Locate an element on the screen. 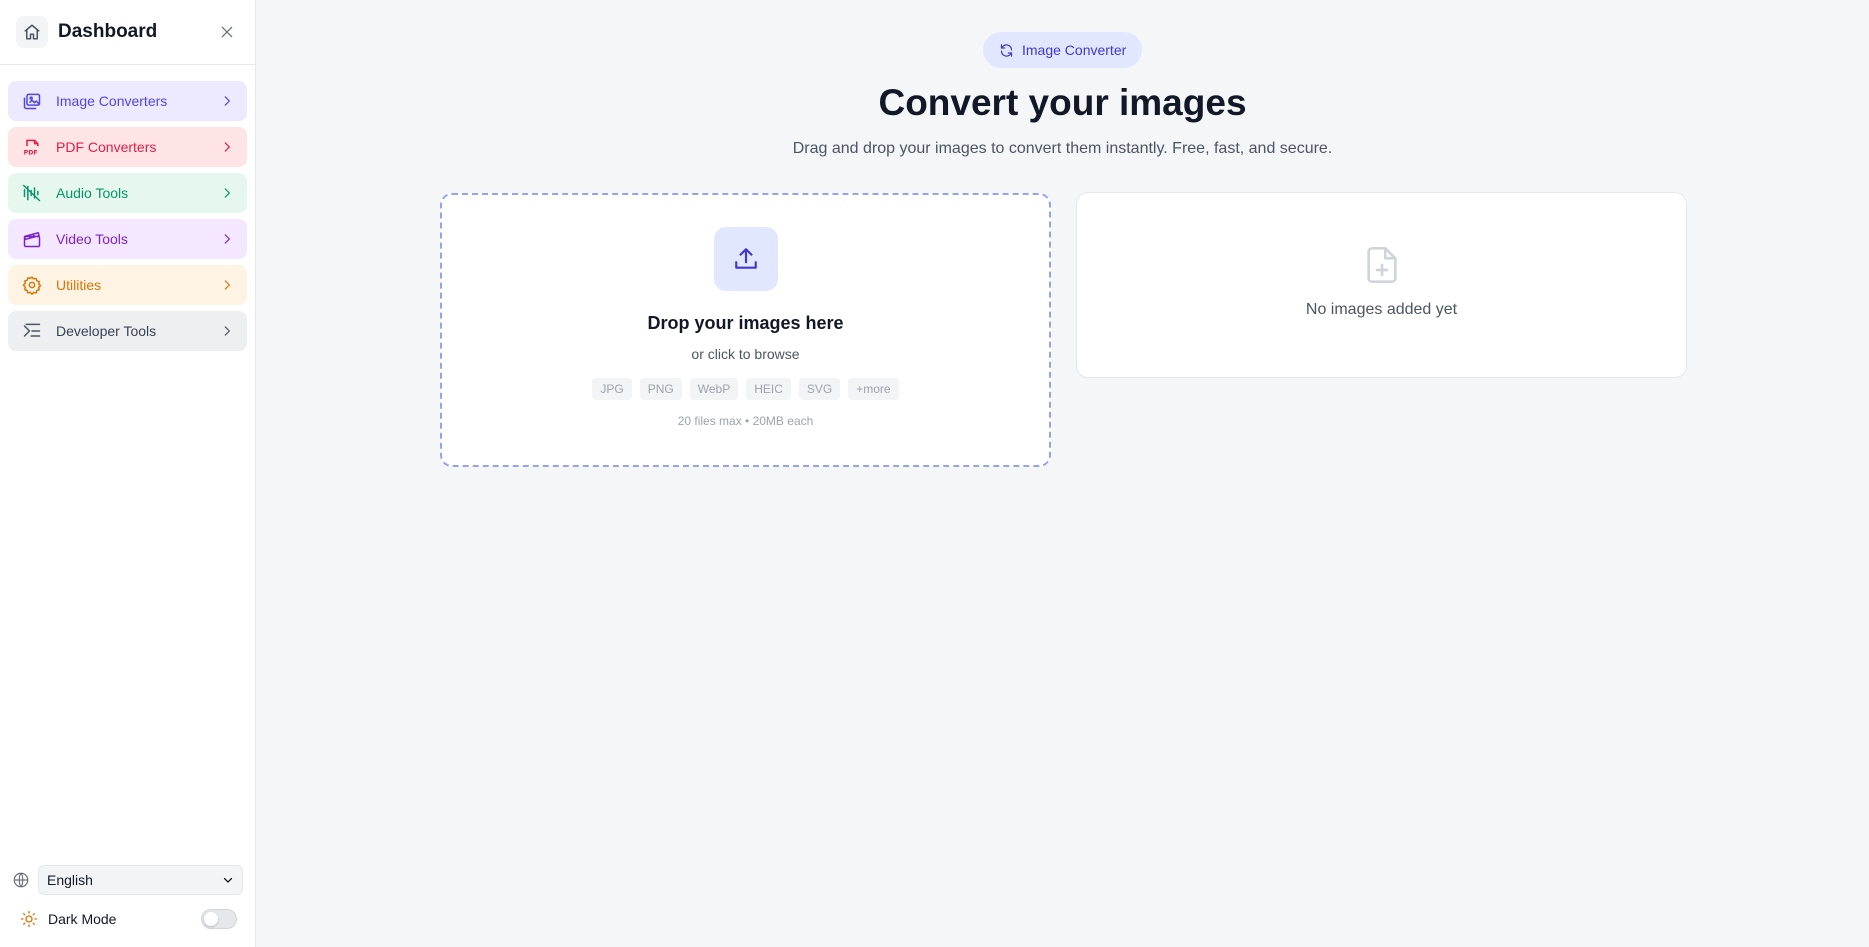  language-row: English is located at coordinates (127, 880).